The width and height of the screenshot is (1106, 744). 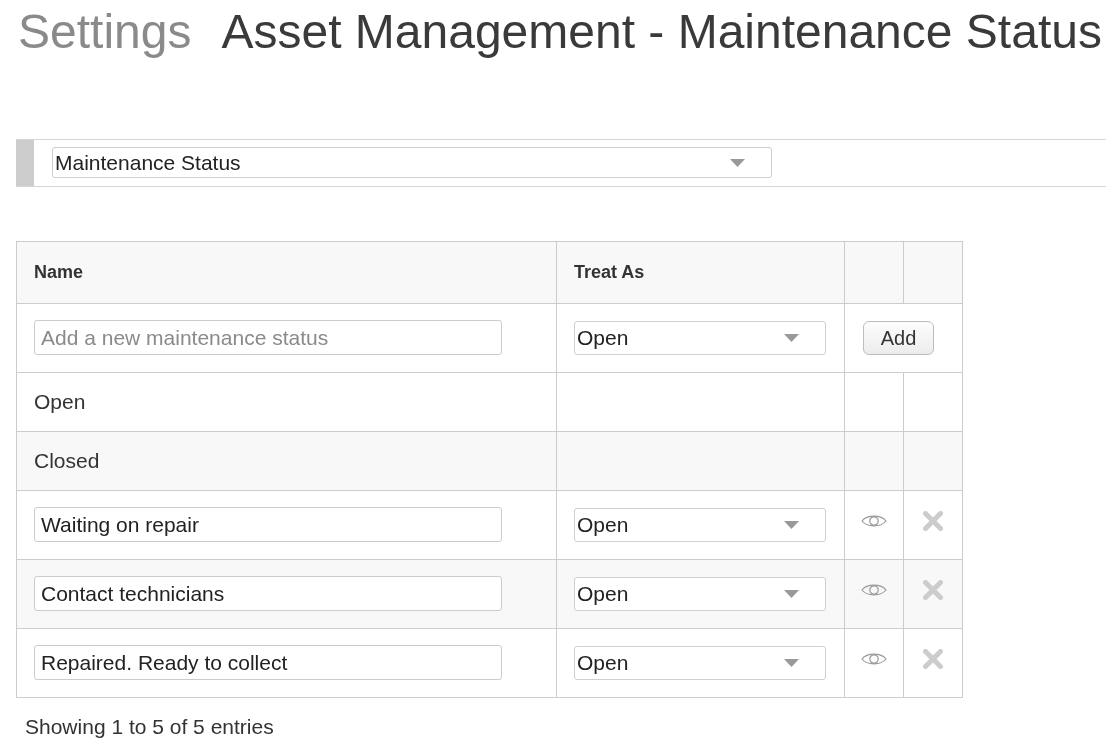 I want to click on page-title: Asset Management - Maintenance Status, so click(x=661, y=32).